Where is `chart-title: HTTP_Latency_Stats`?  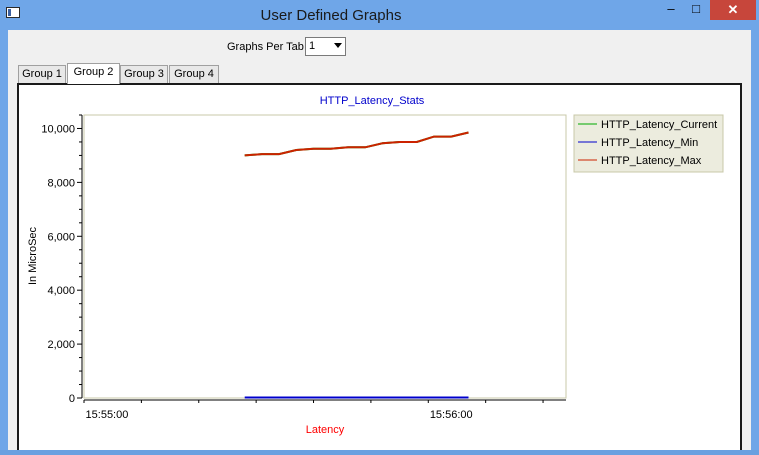
chart-title: HTTP_Latency_Stats is located at coordinates (372, 101).